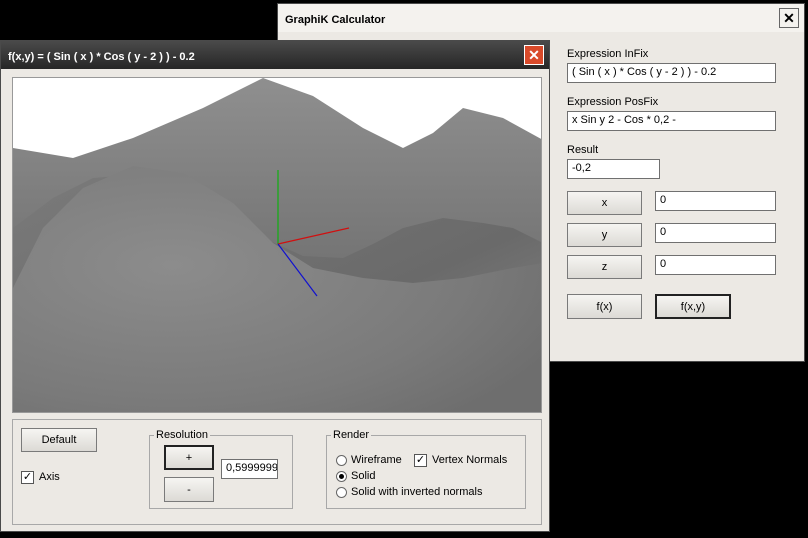 The height and width of the screenshot is (538, 808). What do you see at coordinates (671, 73) in the screenshot?
I see `infix-field: ( Sin ( x ) * Cos ( y - 2 ) ) - 0.2` at bounding box center [671, 73].